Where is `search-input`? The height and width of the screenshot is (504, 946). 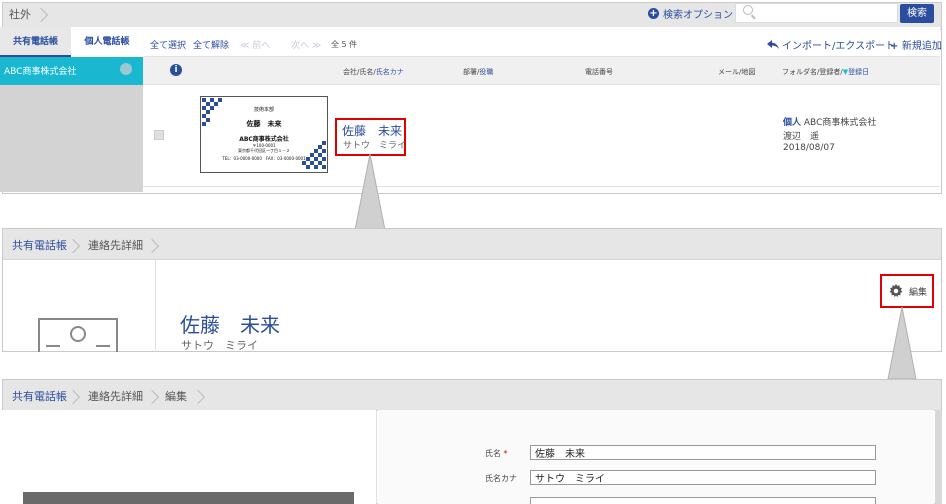 search-input is located at coordinates (816, 13).